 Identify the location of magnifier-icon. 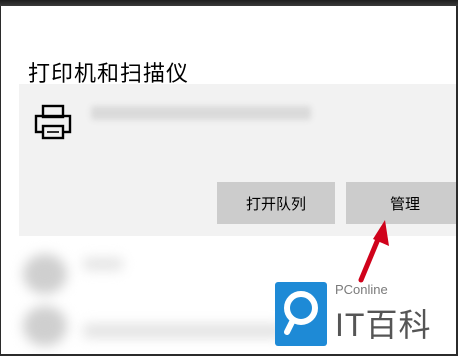
(301, 313).